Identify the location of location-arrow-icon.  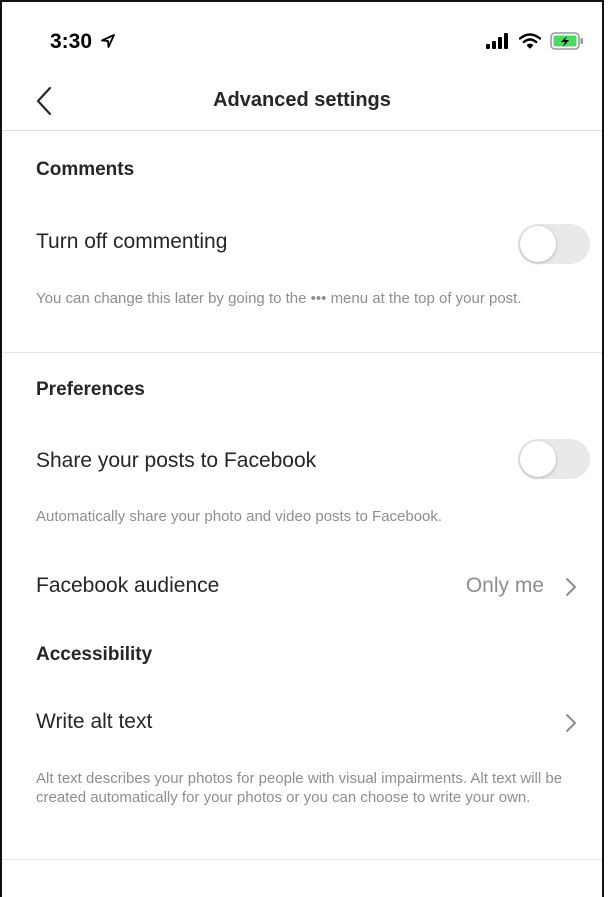
(107, 41).